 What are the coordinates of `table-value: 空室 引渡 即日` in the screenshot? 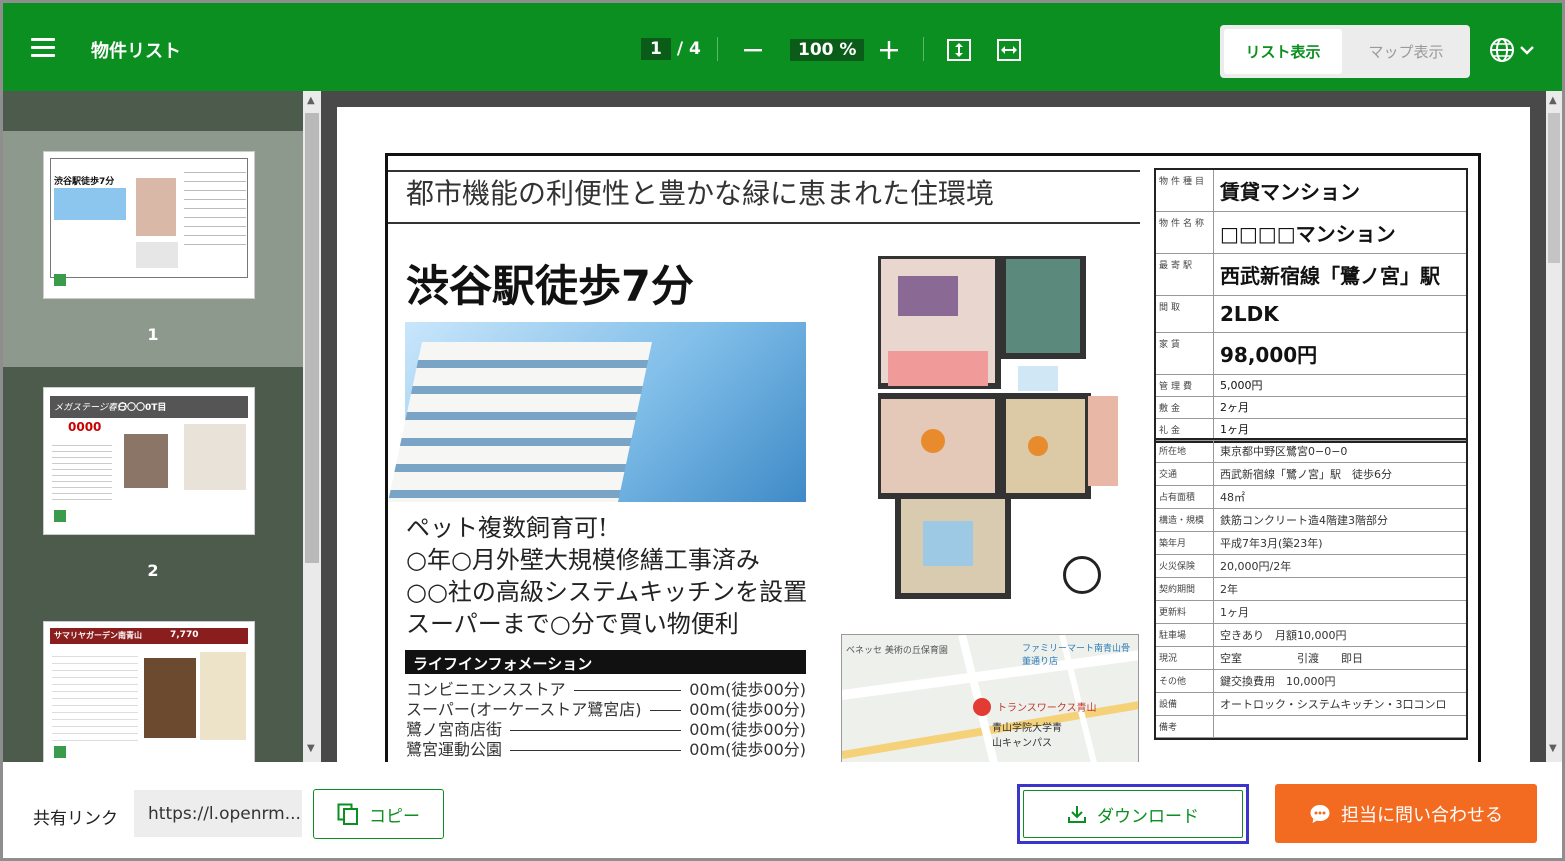 It's located at (1291, 658).